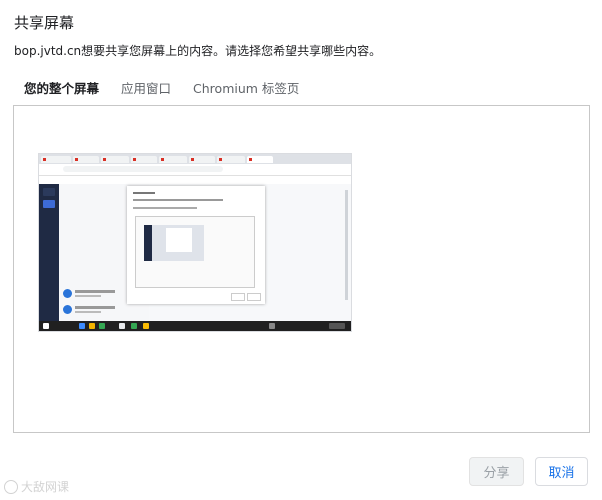 The height and width of the screenshot is (500, 602). I want to click on tab-application-window: 应用窗口, so click(146, 90).